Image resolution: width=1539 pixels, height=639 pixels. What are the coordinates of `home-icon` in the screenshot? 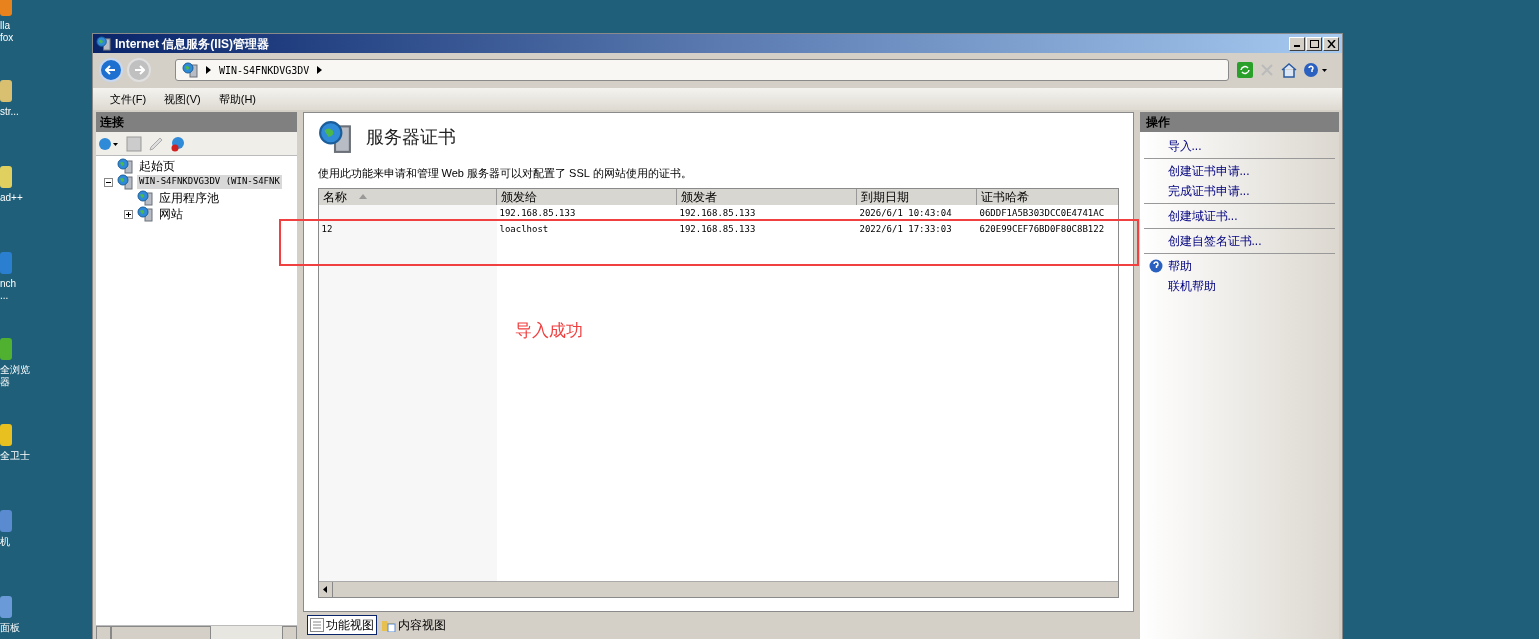 It's located at (1289, 70).